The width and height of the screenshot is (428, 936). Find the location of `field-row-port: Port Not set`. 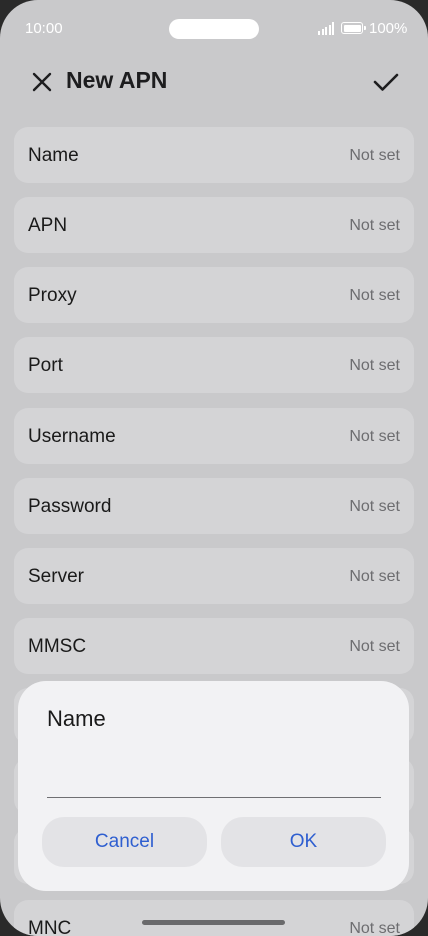

field-row-port: Port Not set is located at coordinates (214, 365).